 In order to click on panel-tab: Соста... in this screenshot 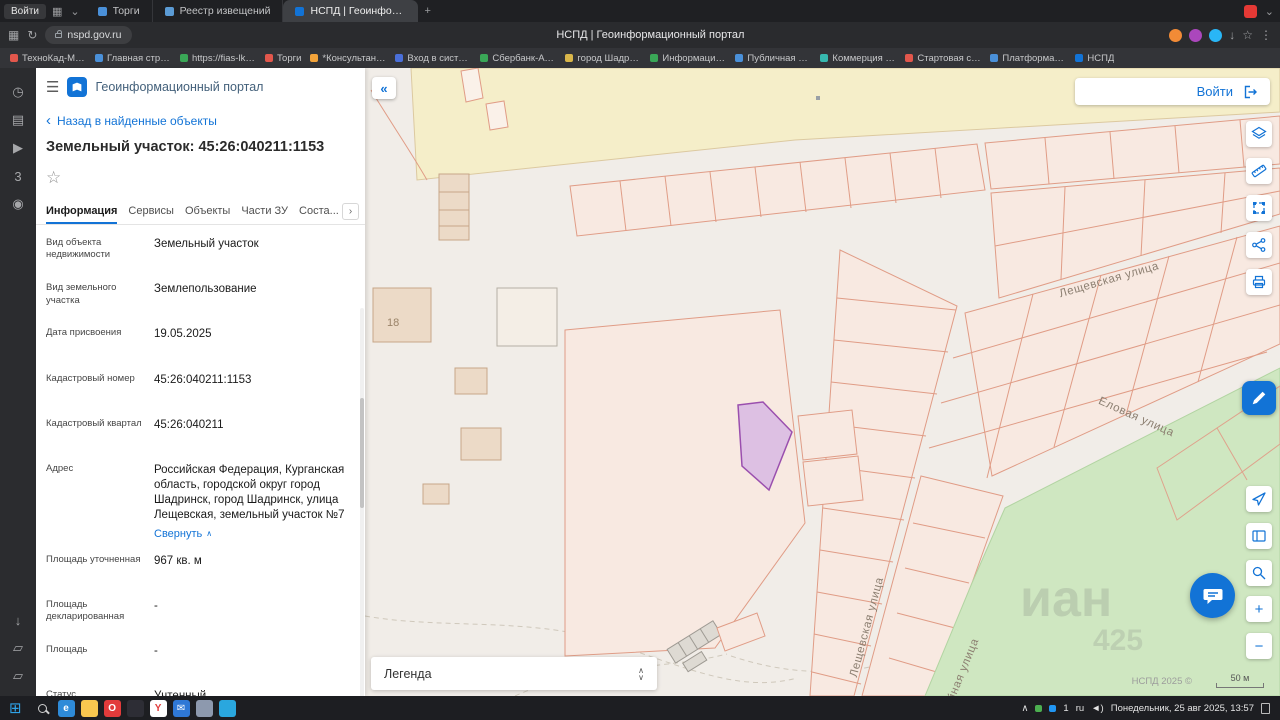, I will do `click(318, 211)`.